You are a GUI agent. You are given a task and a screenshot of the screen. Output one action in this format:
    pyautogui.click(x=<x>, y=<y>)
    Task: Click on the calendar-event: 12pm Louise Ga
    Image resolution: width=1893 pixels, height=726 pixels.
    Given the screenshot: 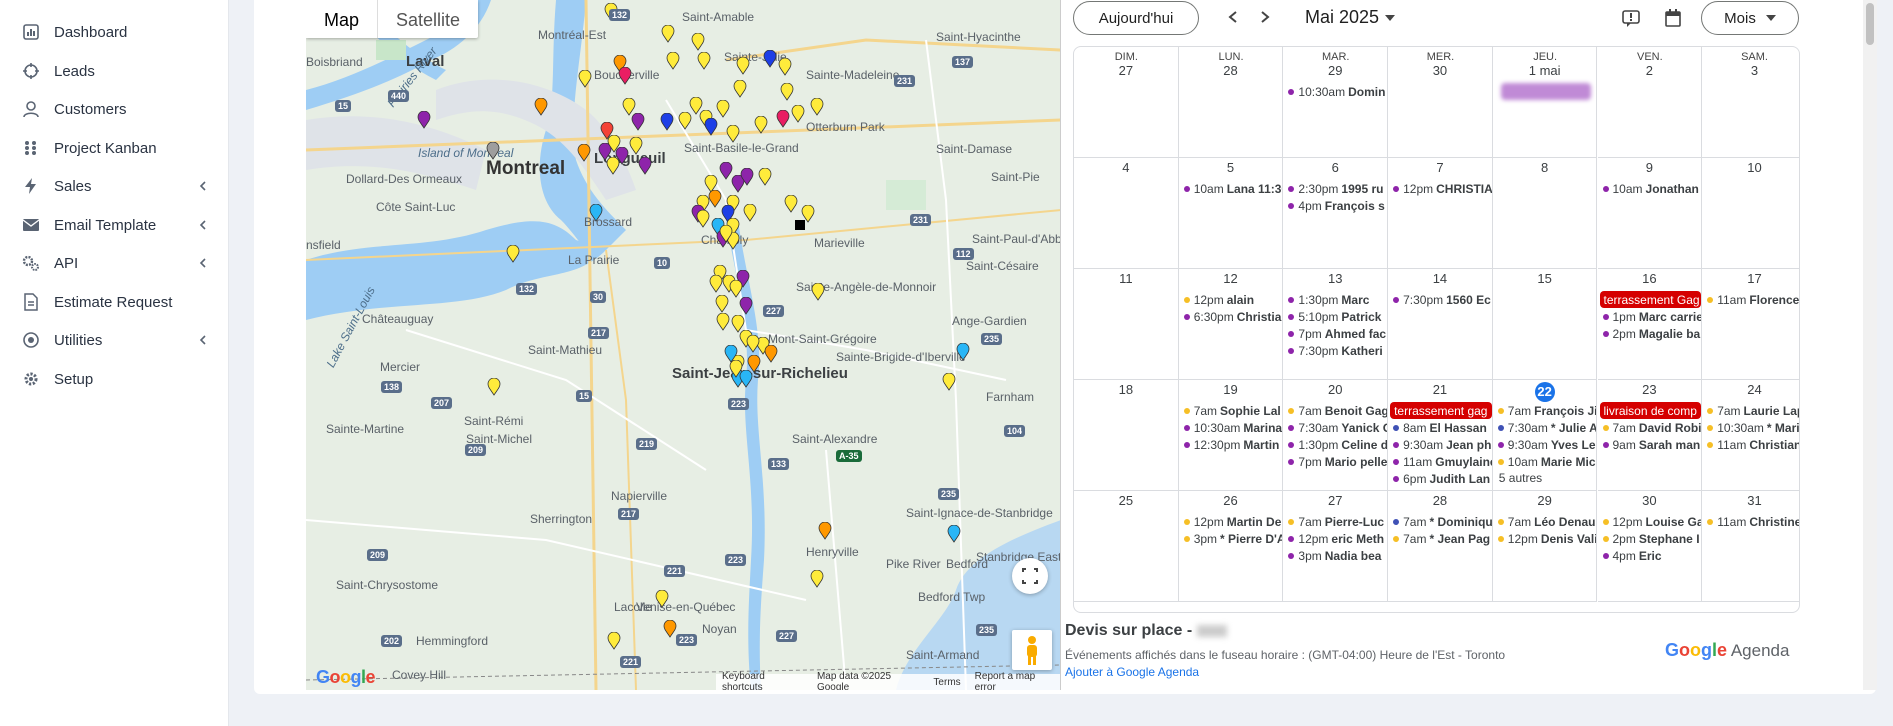 What is the action you would take?
    pyautogui.click(x=1650, y=521)
    